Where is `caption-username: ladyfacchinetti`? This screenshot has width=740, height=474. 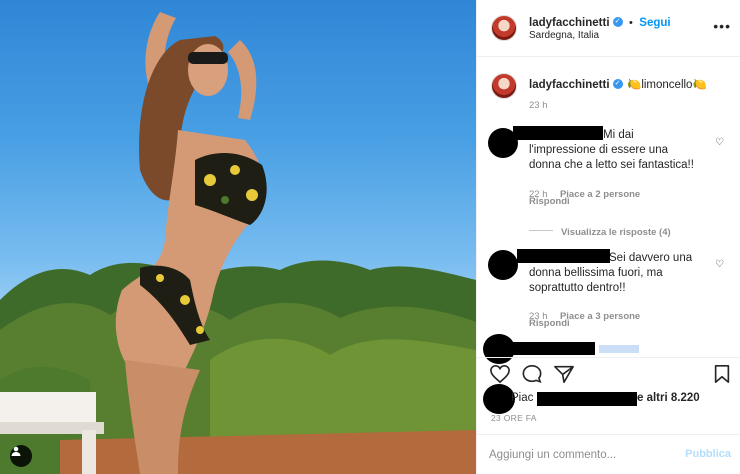
caption-username: ladyfacchinetti is located at coordinates (569, 85).